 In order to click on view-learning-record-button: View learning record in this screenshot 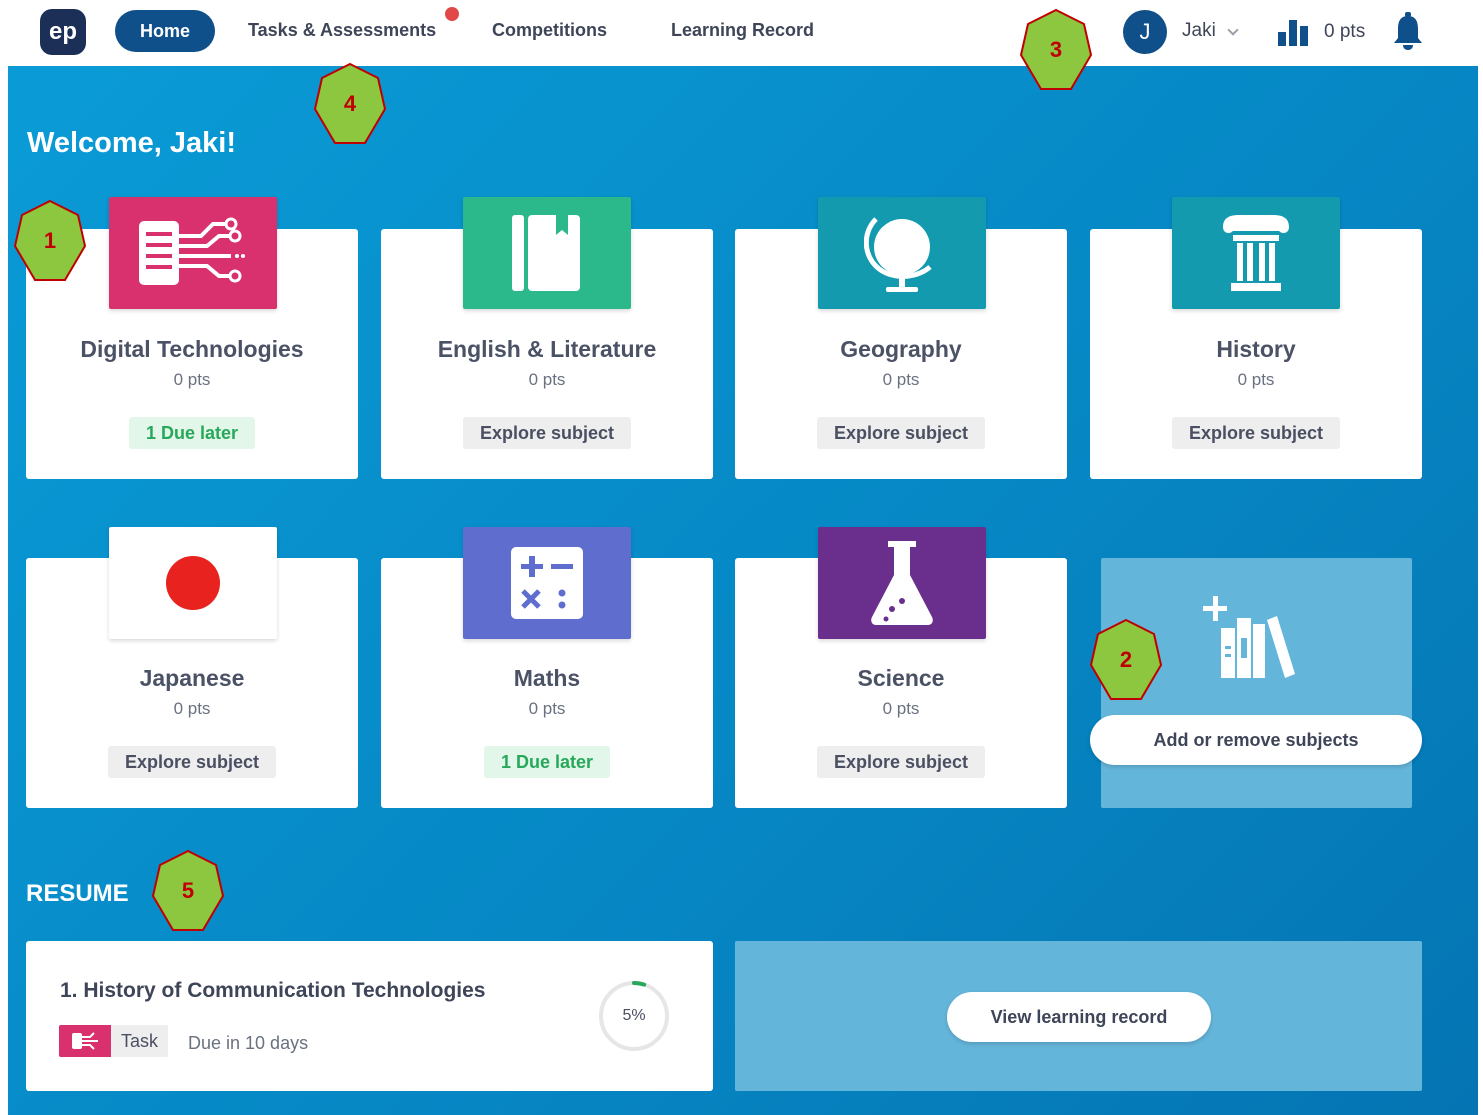, I will do `click(1079, 1017)`.